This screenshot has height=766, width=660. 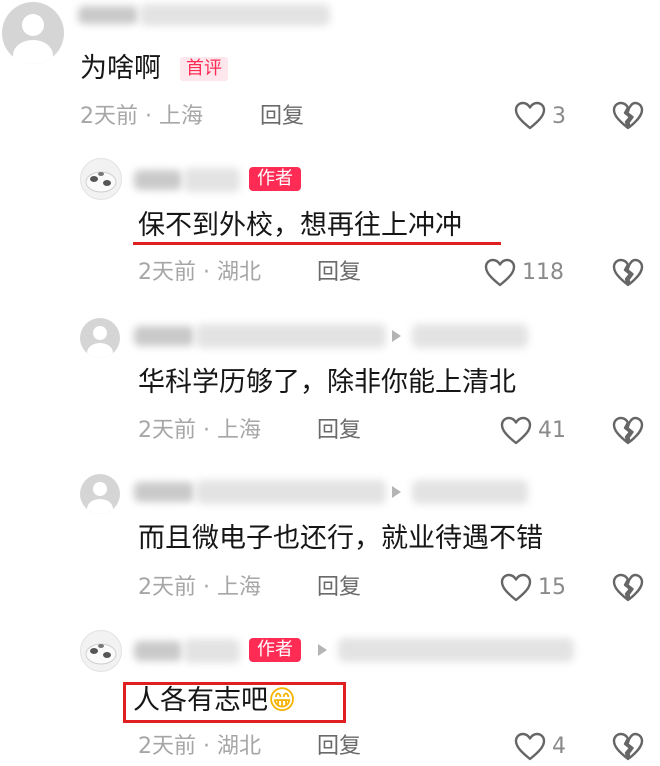 What do you see at coordinates (204, 69) in the screenshot?
I see `first-comment-badge: 首评` at bounding box center [204, 69].